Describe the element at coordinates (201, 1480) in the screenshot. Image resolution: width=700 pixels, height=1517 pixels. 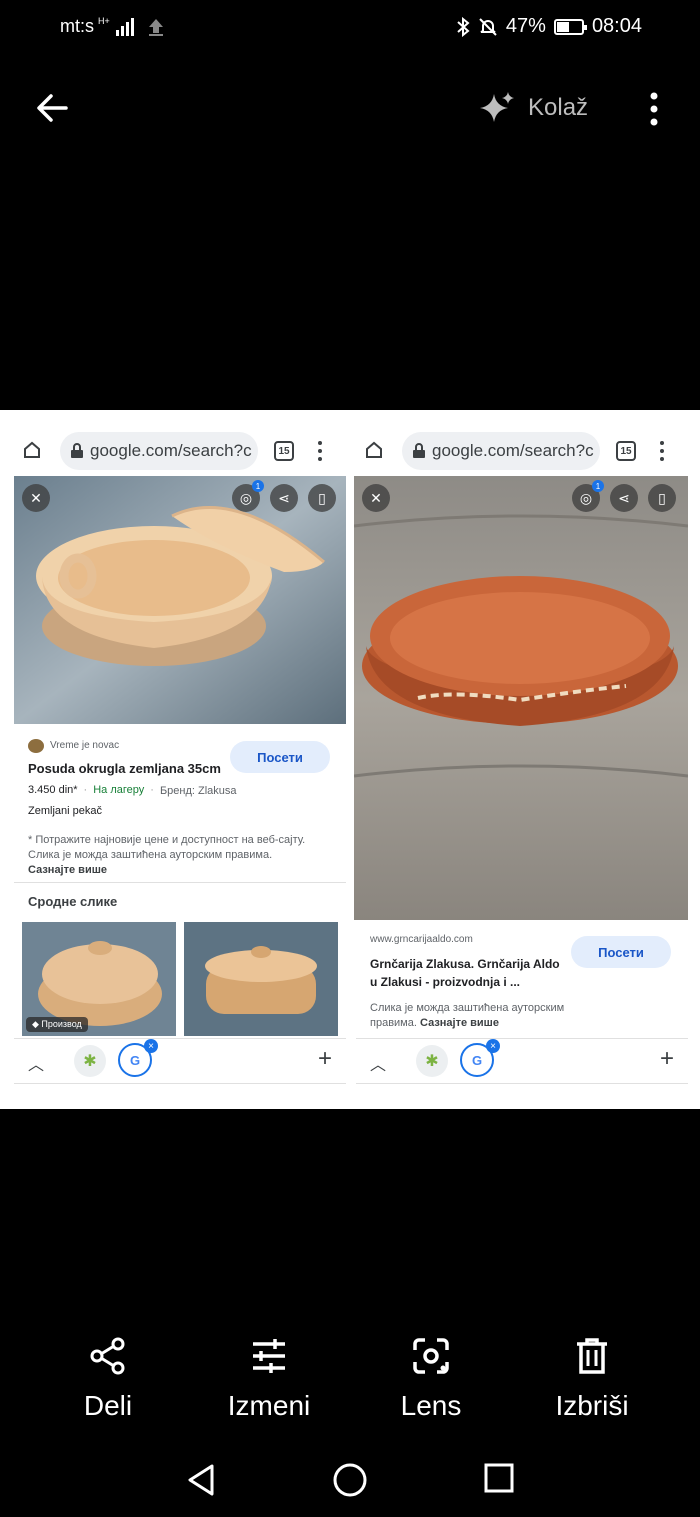
I see `nav-back-button` at that location.